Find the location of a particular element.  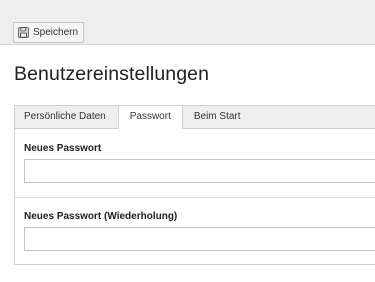

new-password-repeat-field is located at coordinates (199, 239).